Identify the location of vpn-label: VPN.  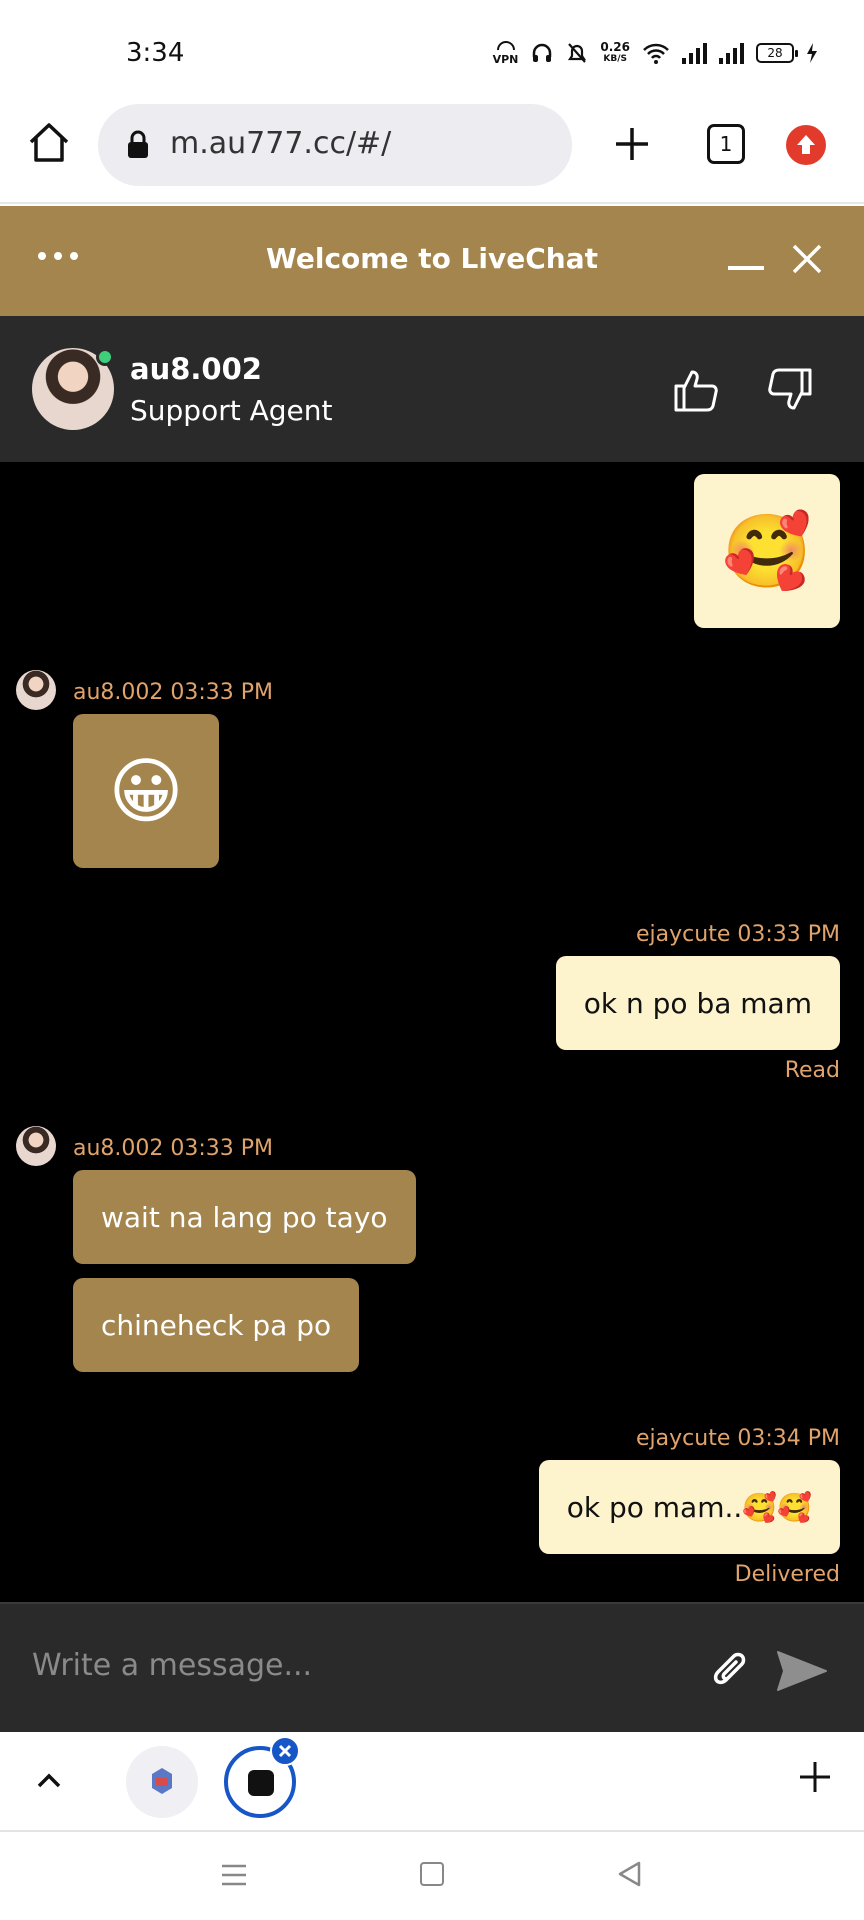
(505, 59).